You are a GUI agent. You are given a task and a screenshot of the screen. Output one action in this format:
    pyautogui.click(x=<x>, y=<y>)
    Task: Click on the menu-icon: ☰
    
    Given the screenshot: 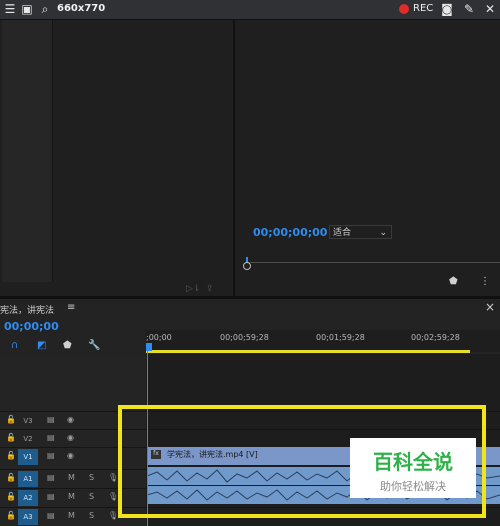 What is the action you would take?
    pyautogui.click(x=10, y=9)
    